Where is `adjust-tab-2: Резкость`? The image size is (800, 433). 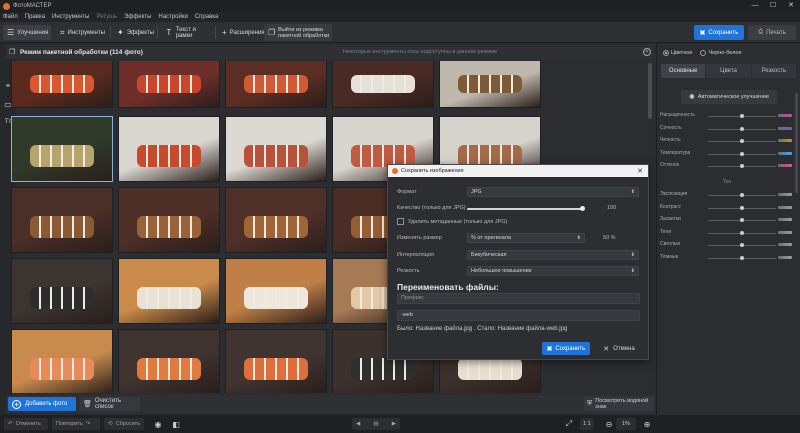 adjust-tab-2: Резкость is located at coordinates (773, 71).